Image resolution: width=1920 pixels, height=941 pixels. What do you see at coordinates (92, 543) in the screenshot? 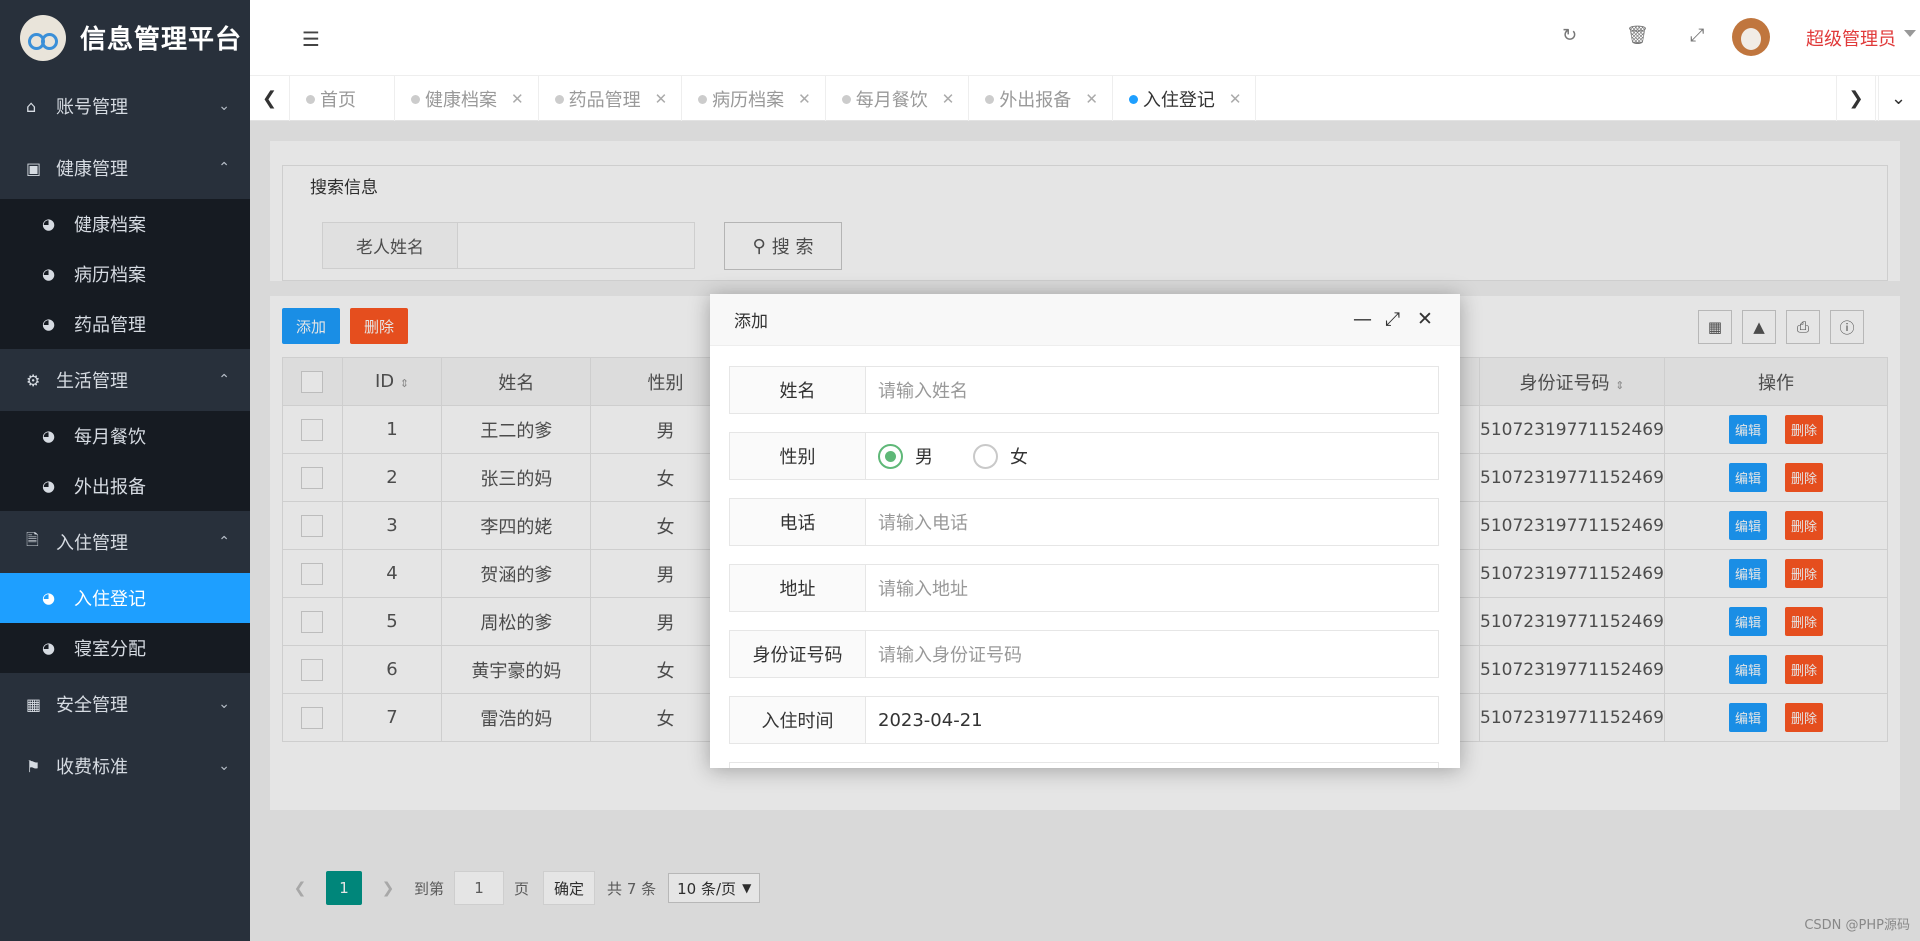
I see `sidebar-group-label: 入住管理` at bounding box center [92, 543].